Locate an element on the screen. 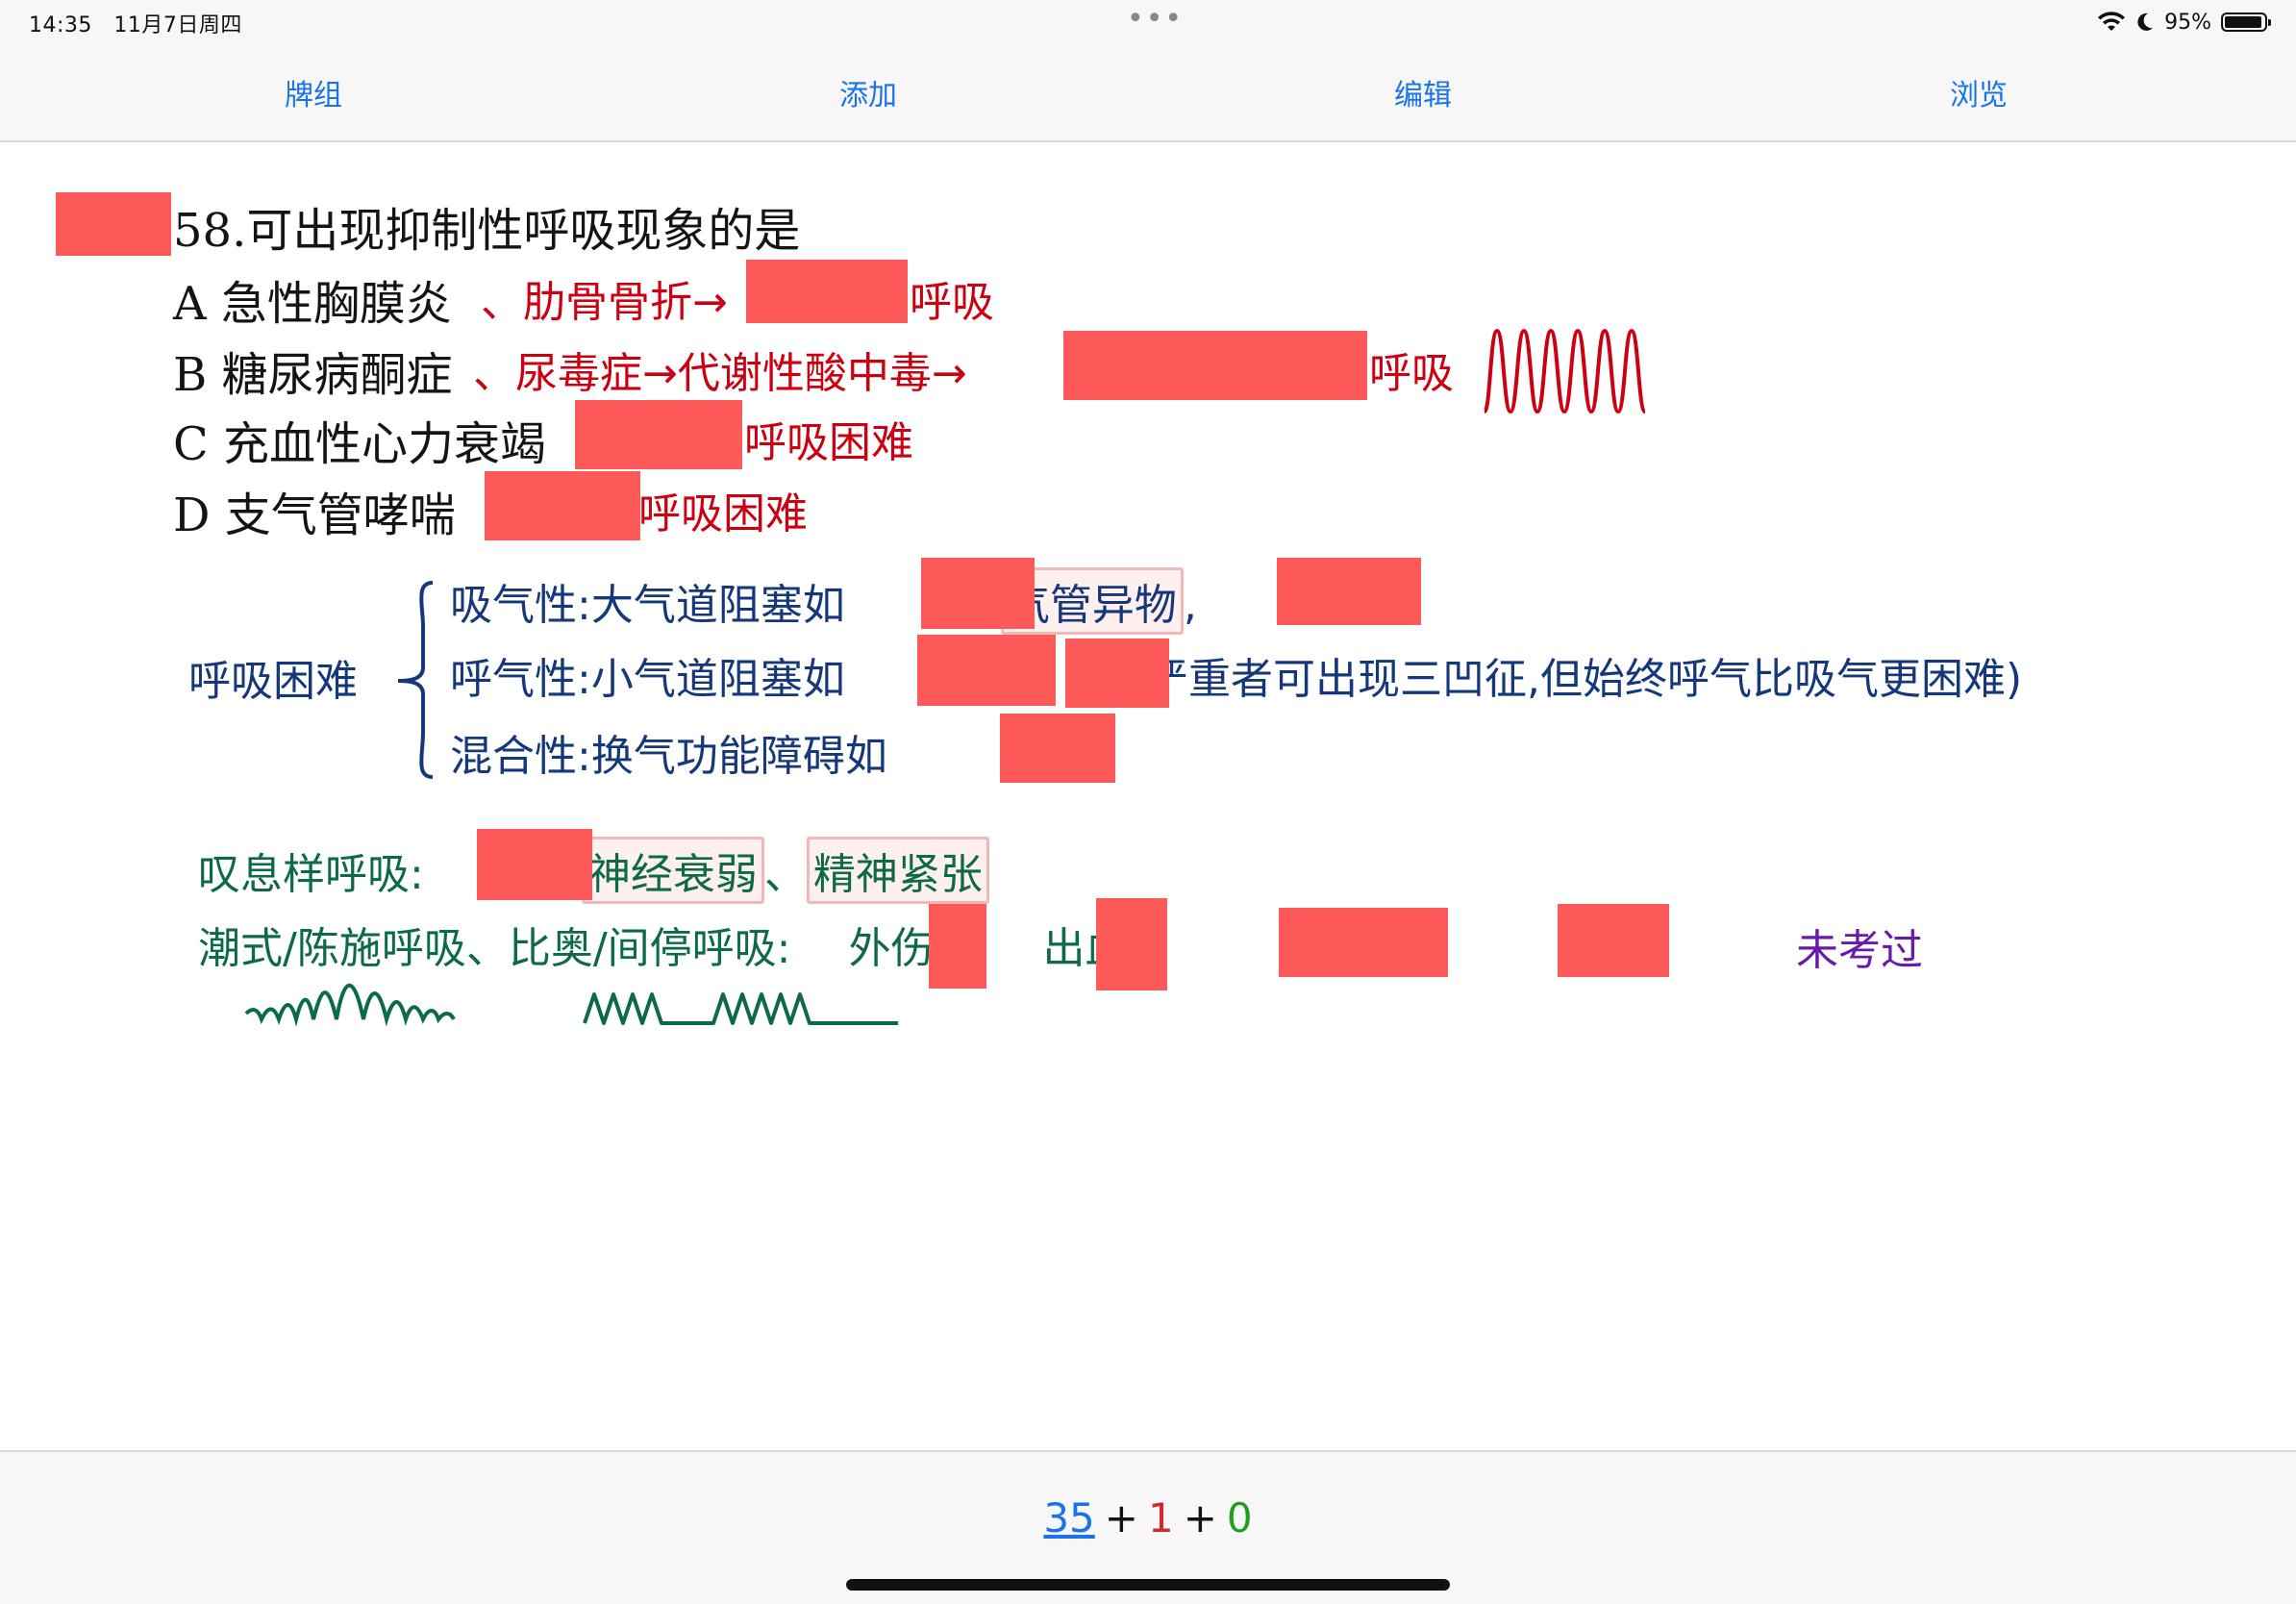 Image resolution: width=2296 pixels, height=1604 pixels. highlight-mental-stress: 精神紧张 is located at coordinates (897, 870).